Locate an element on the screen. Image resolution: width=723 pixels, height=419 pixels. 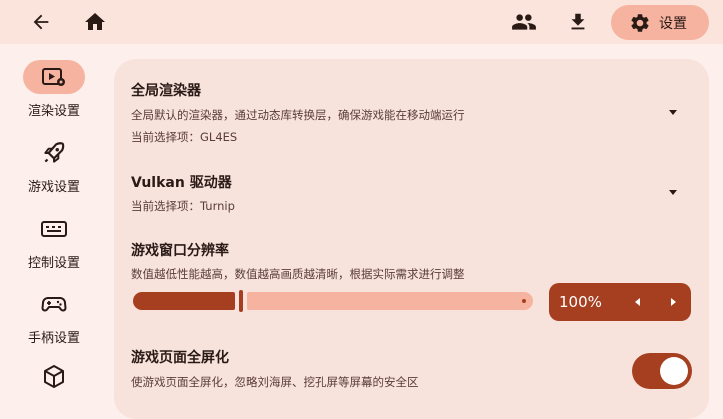
home-icon is located at coordinates (95, 21).